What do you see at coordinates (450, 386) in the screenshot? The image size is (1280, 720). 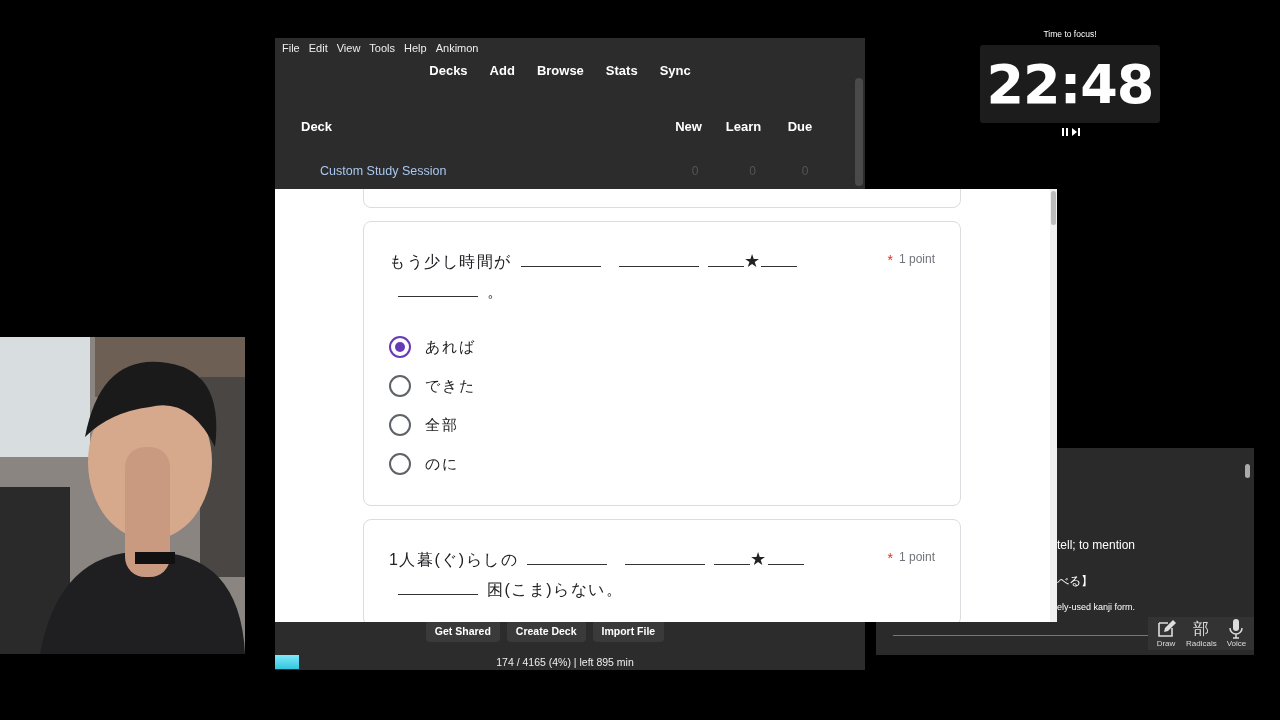 I see `option-label: できた` at bounding box center [450, 386].